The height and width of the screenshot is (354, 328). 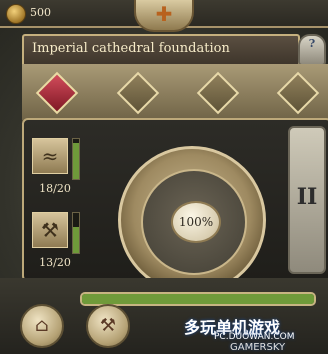 I want to click on gold-amount: 500, so click(x=40, y=12).